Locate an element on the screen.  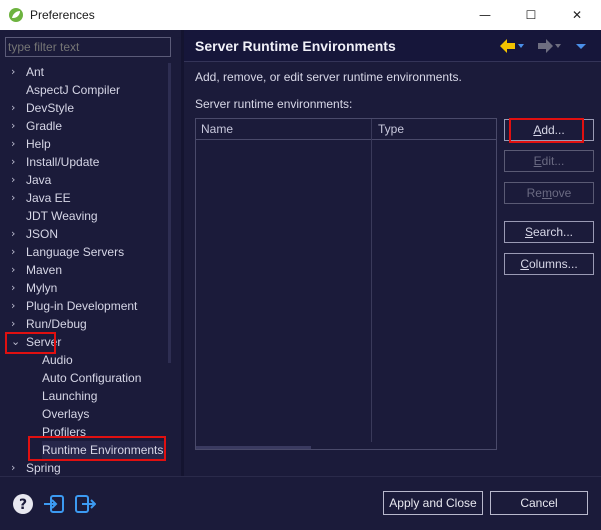
tree-item: › Maven is located at coordinates (37, 270).